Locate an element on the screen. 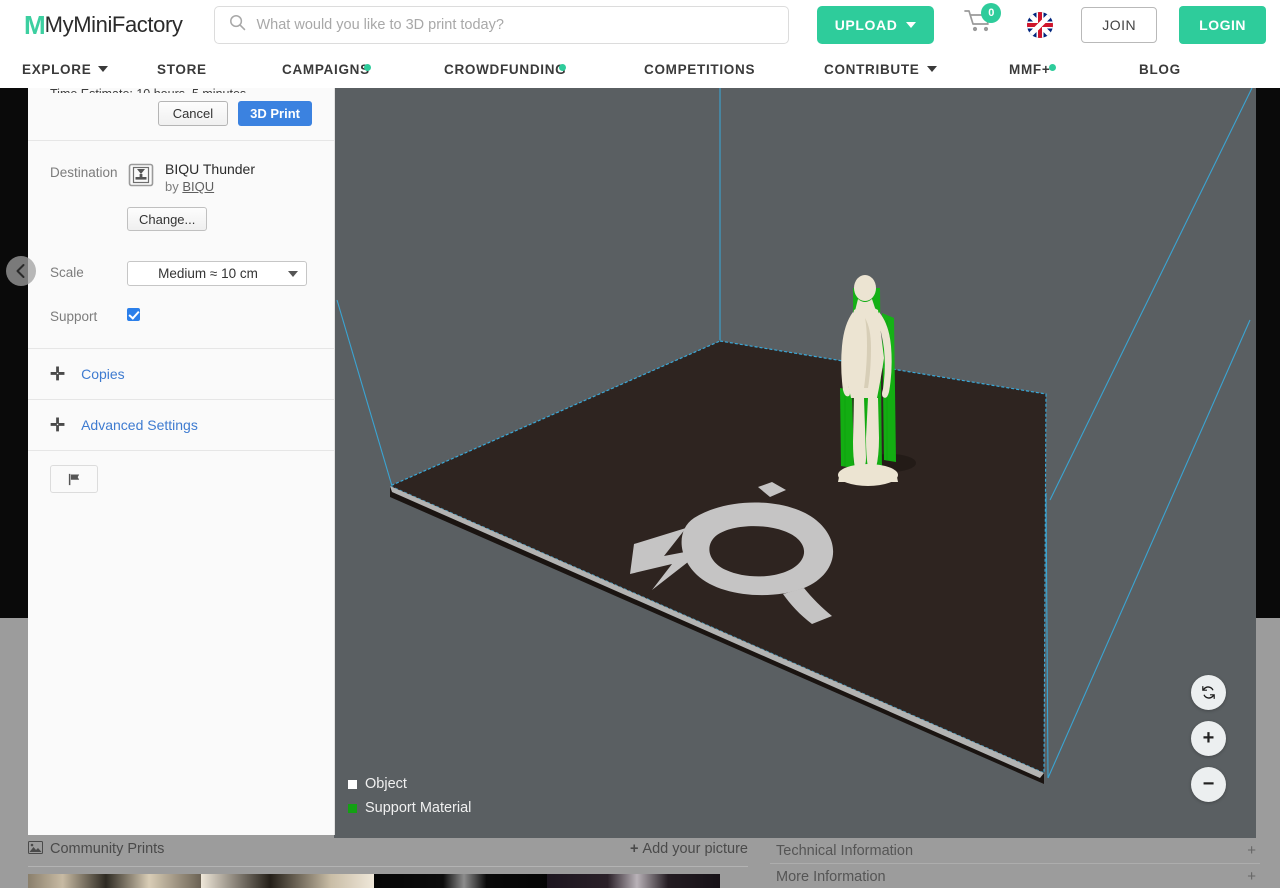  legend-swatch-object is located at coordinates (352, 784).